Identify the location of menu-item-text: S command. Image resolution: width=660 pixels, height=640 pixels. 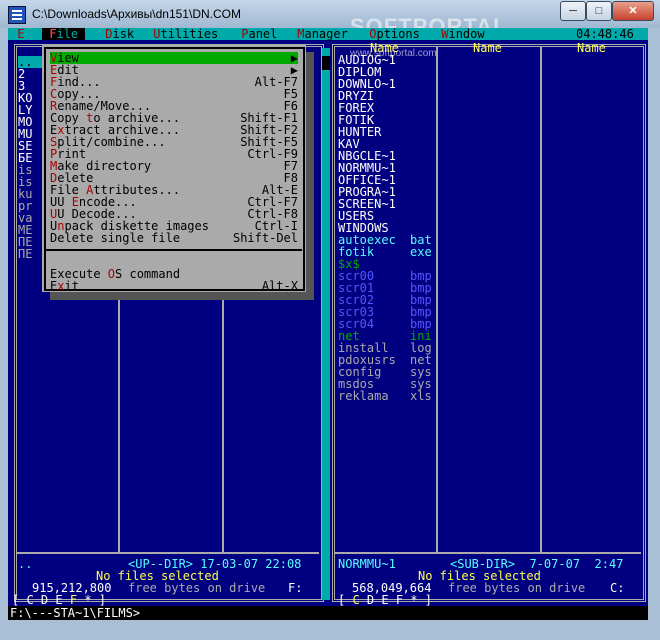
(148, 274).